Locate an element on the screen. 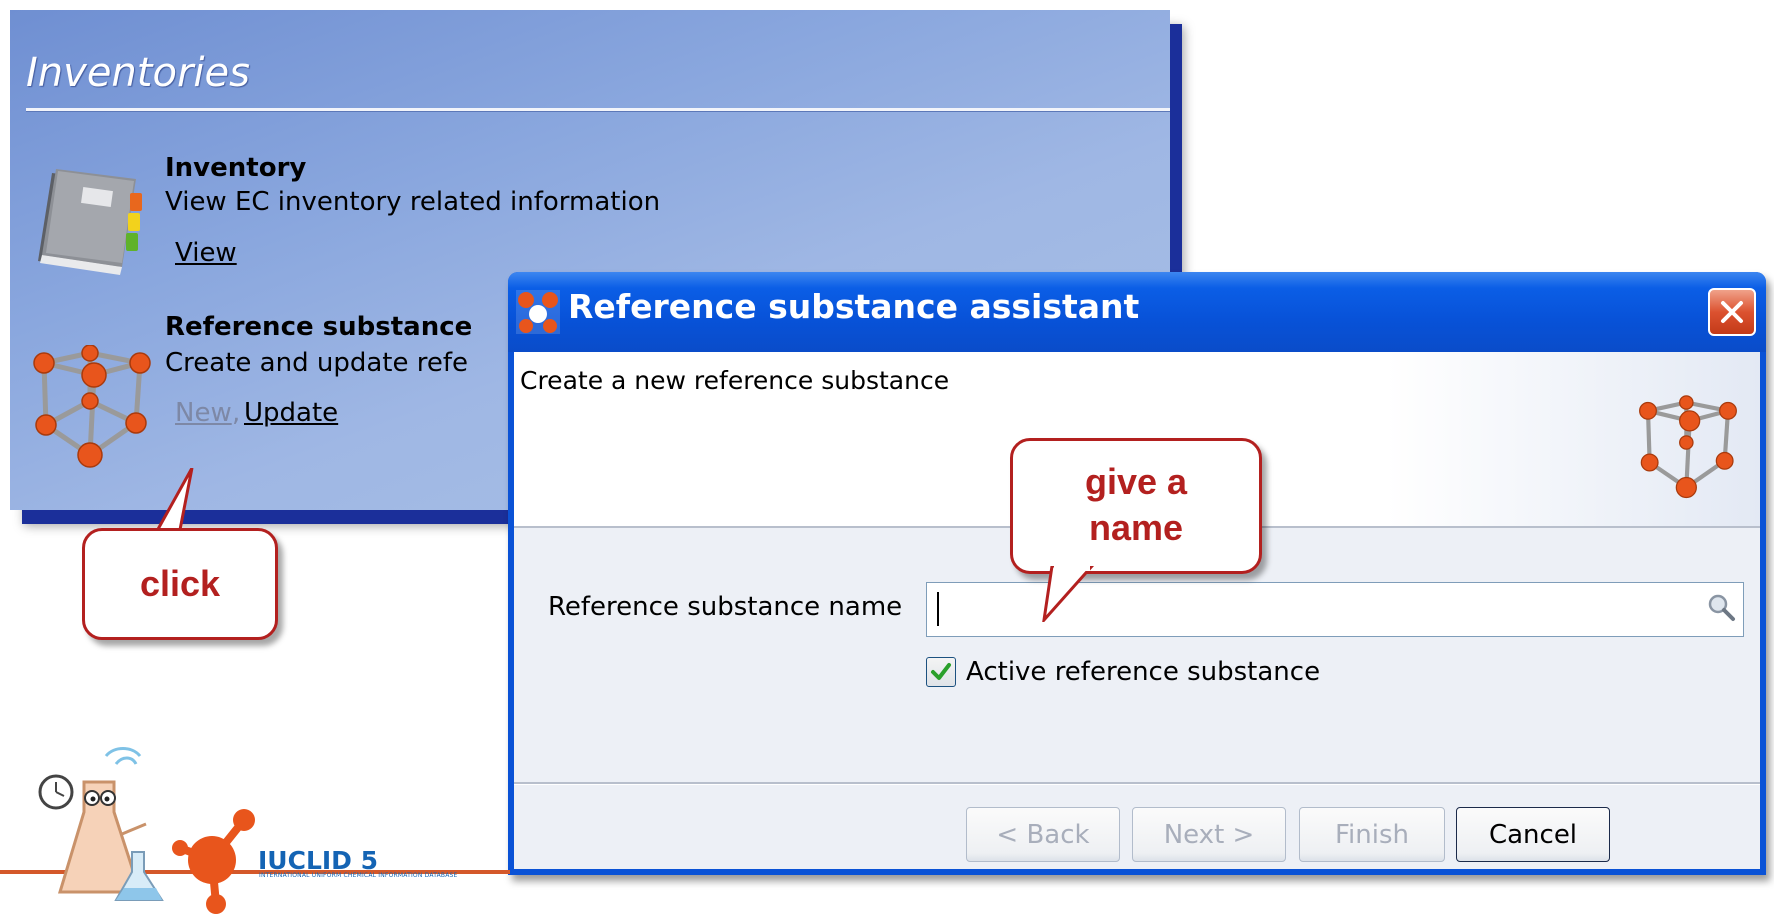 The width and height of the screenshot is (1774, 915). inventories-title: Inventories is located at coordinates (138, 73).